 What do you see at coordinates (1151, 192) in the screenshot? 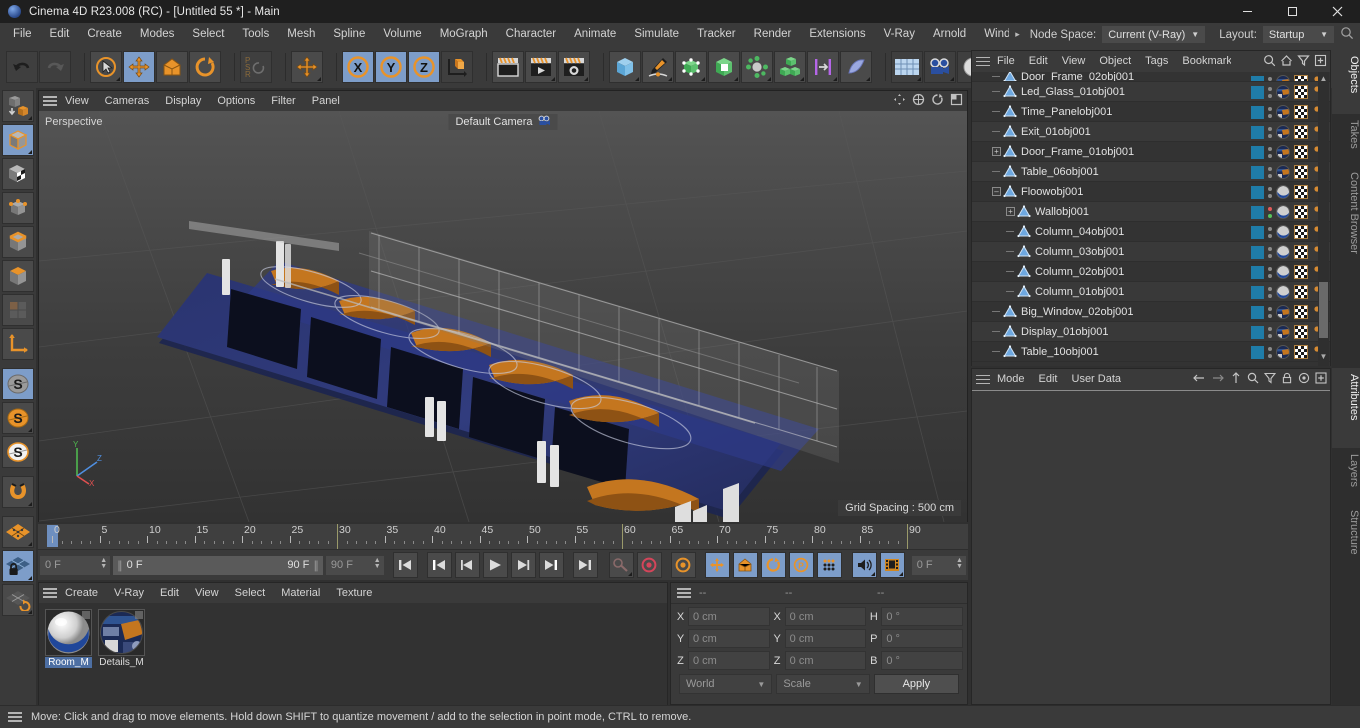
I see `table-row: – Floowobj001` at bounding box center [1151, 192].